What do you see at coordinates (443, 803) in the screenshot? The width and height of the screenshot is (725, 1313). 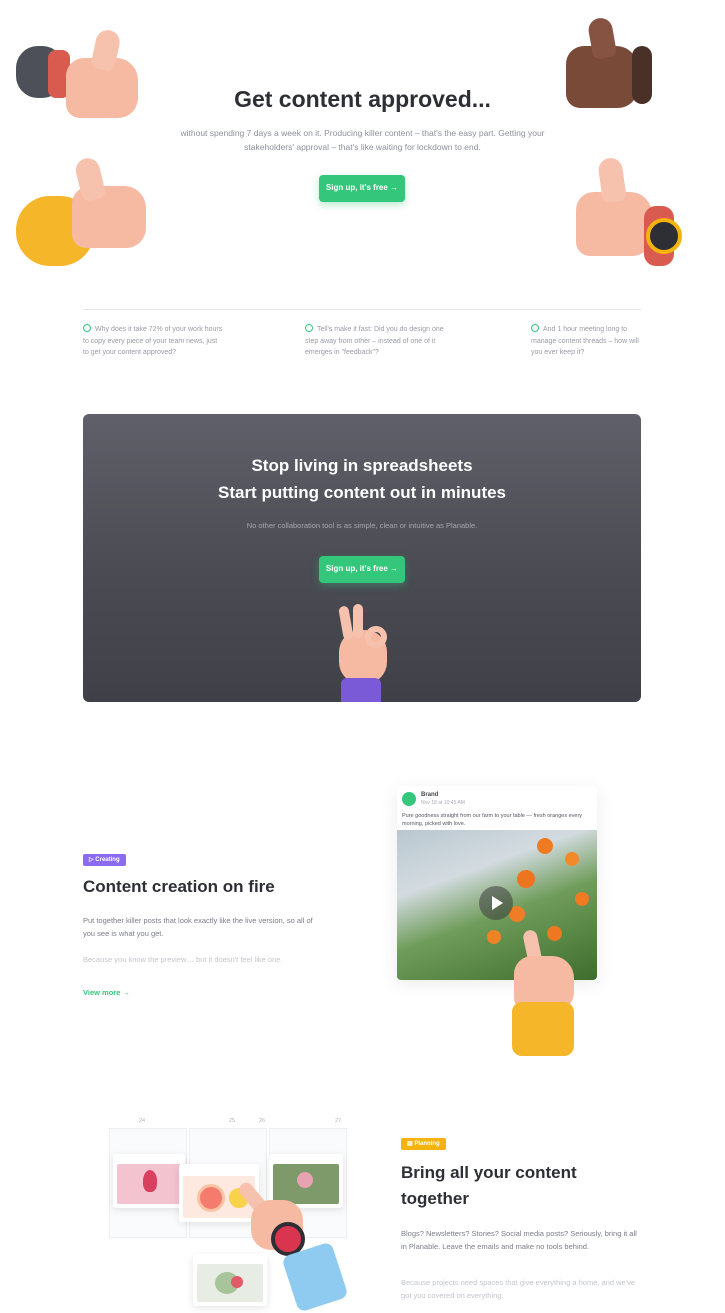 I see `post-date: Nov 18 at 10:45 AM` at bounding box center [443, 803].